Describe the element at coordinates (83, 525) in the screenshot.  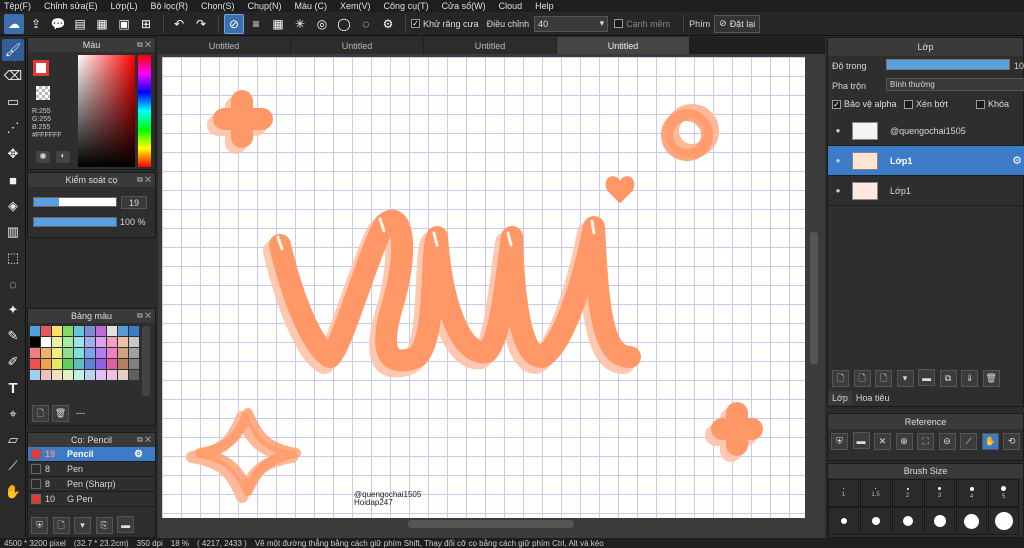
I see `brush-menu-icon: ▾` at that location.